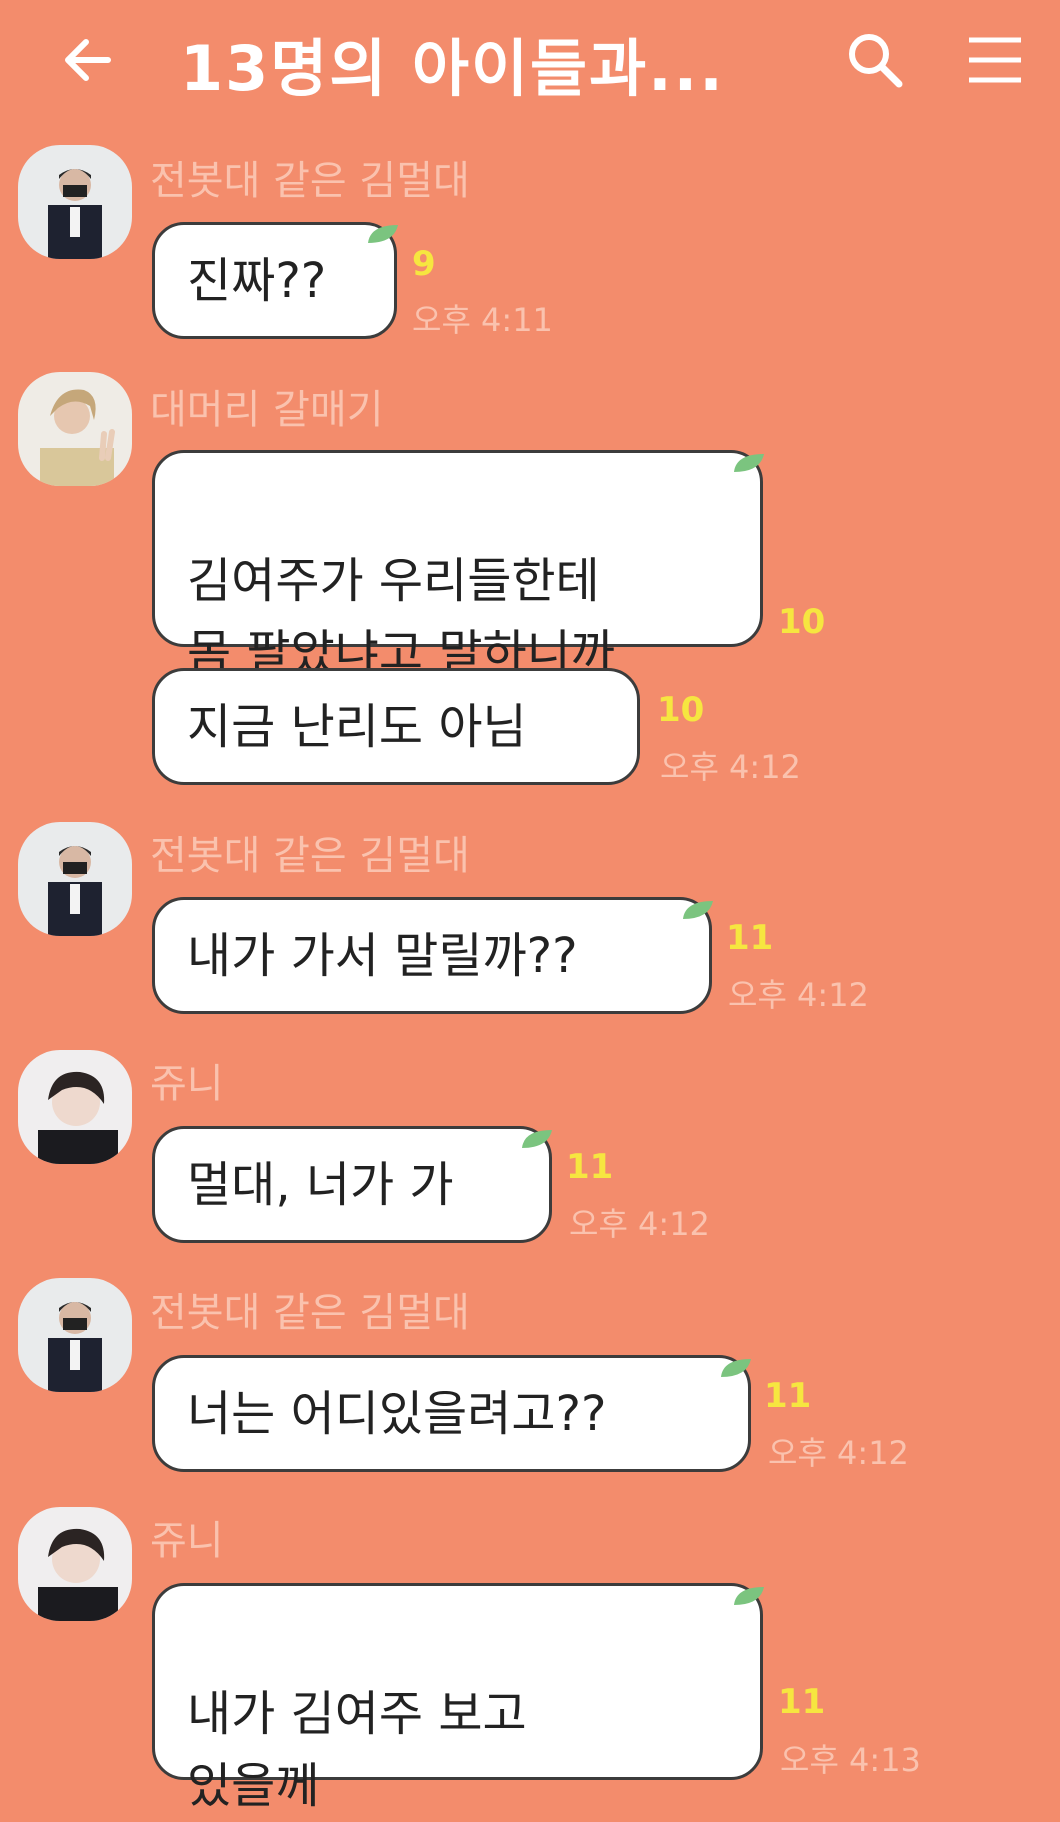  Describe the element at coordinates (357, 727) in the screenshot. I see `message-text: 지금 난리도 아님` at that location.